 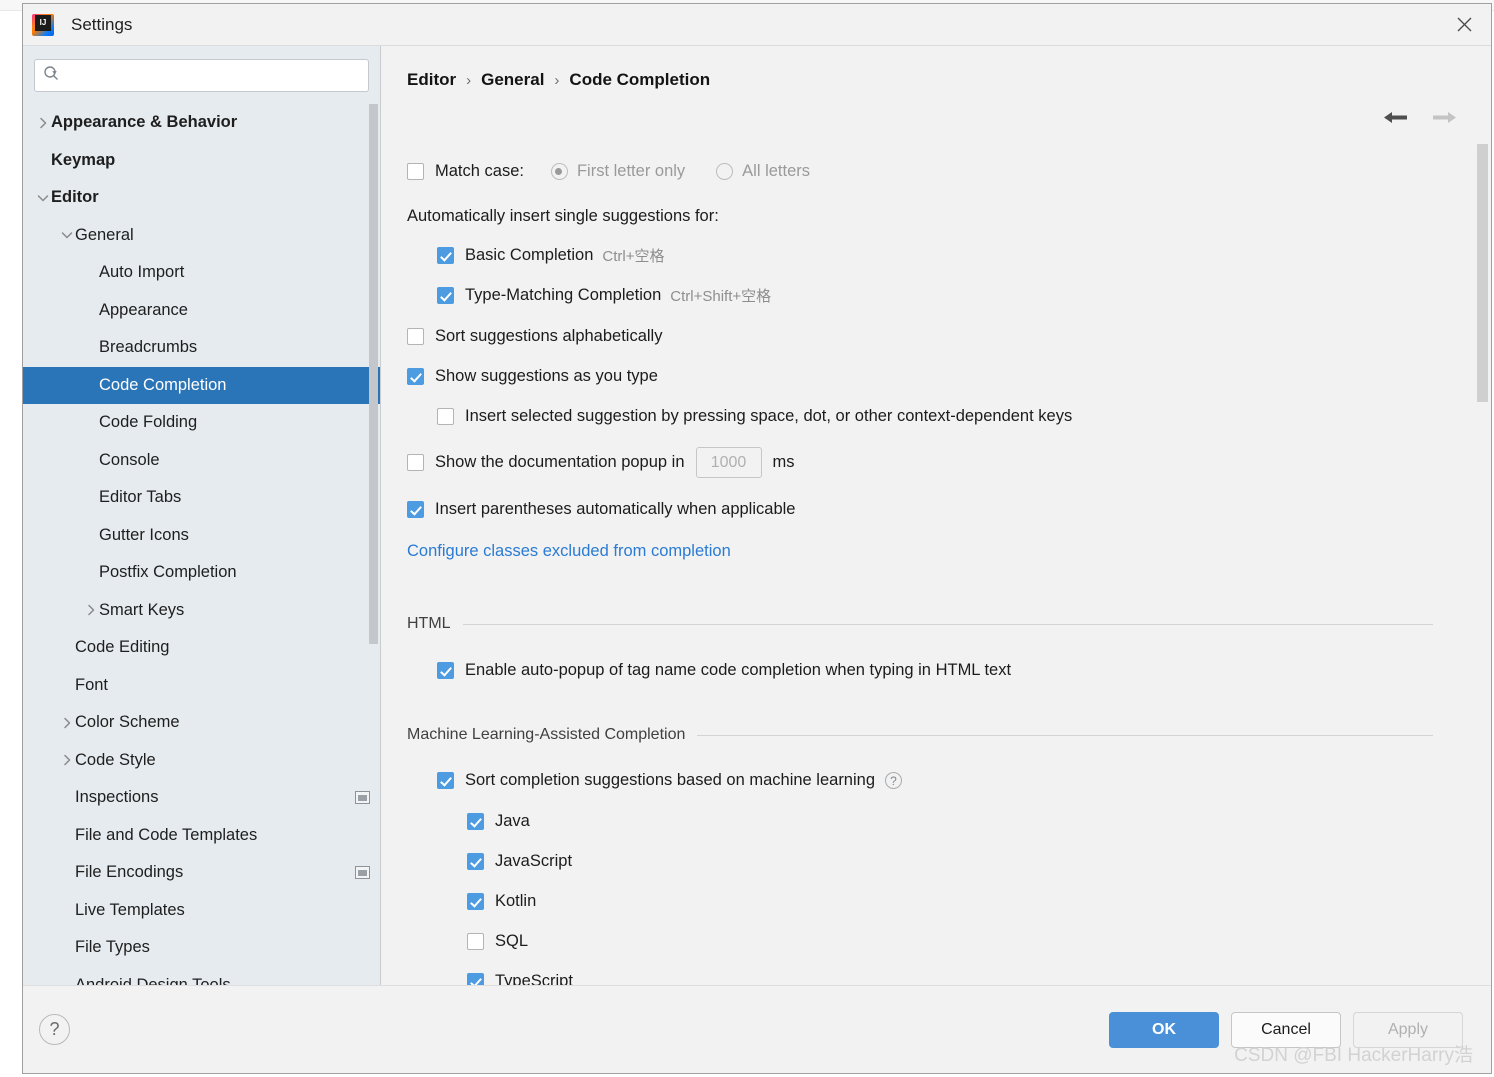 What do you see at coordinates (516, 901) in the screenshot?
I see `ml-language-label: Kotlin` at bounding box center [516, 901].